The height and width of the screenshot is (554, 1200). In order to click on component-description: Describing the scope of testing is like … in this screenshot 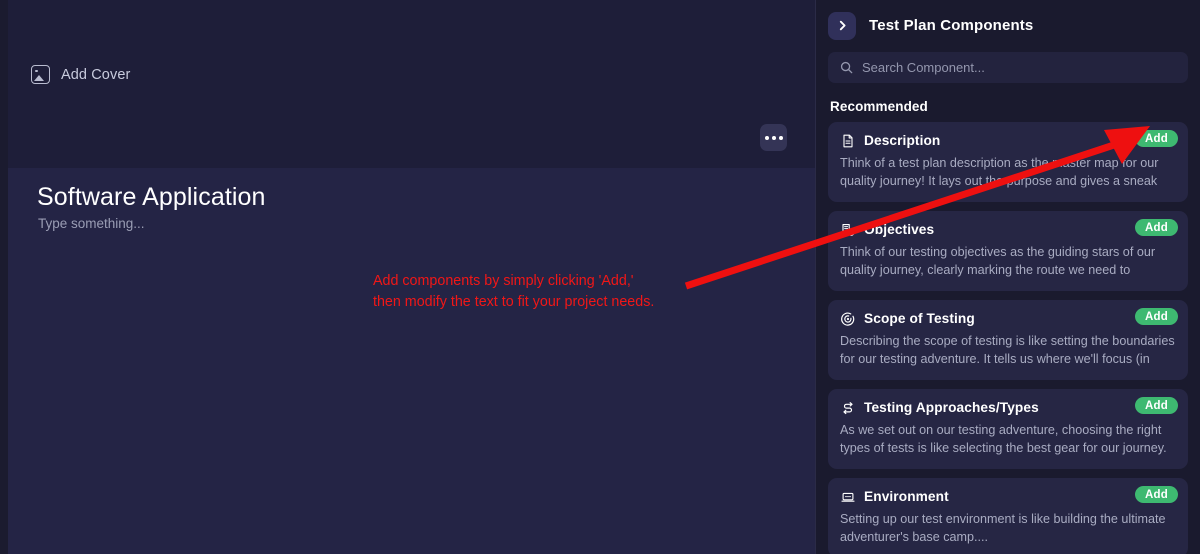, I will do `click(1007, 350)`.